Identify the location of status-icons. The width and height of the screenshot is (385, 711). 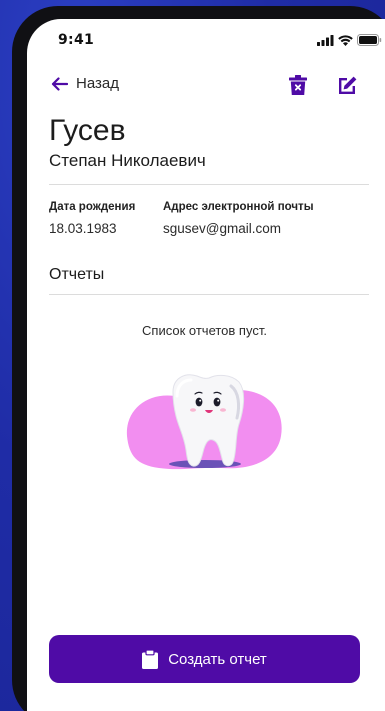
(349, 40).